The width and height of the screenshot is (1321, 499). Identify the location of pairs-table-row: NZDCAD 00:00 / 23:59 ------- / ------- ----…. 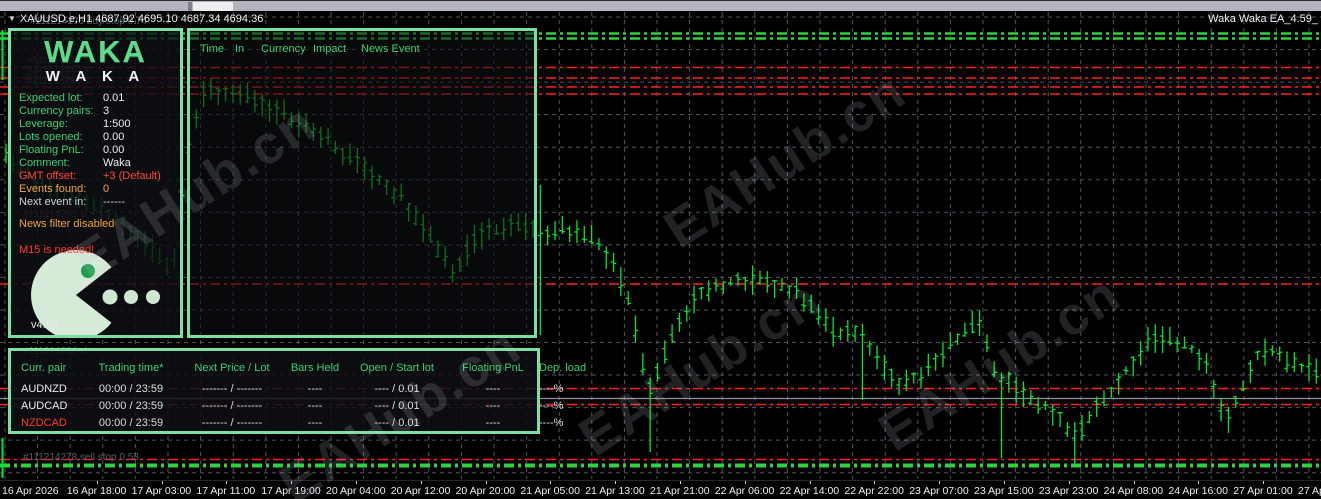
(287, 423).